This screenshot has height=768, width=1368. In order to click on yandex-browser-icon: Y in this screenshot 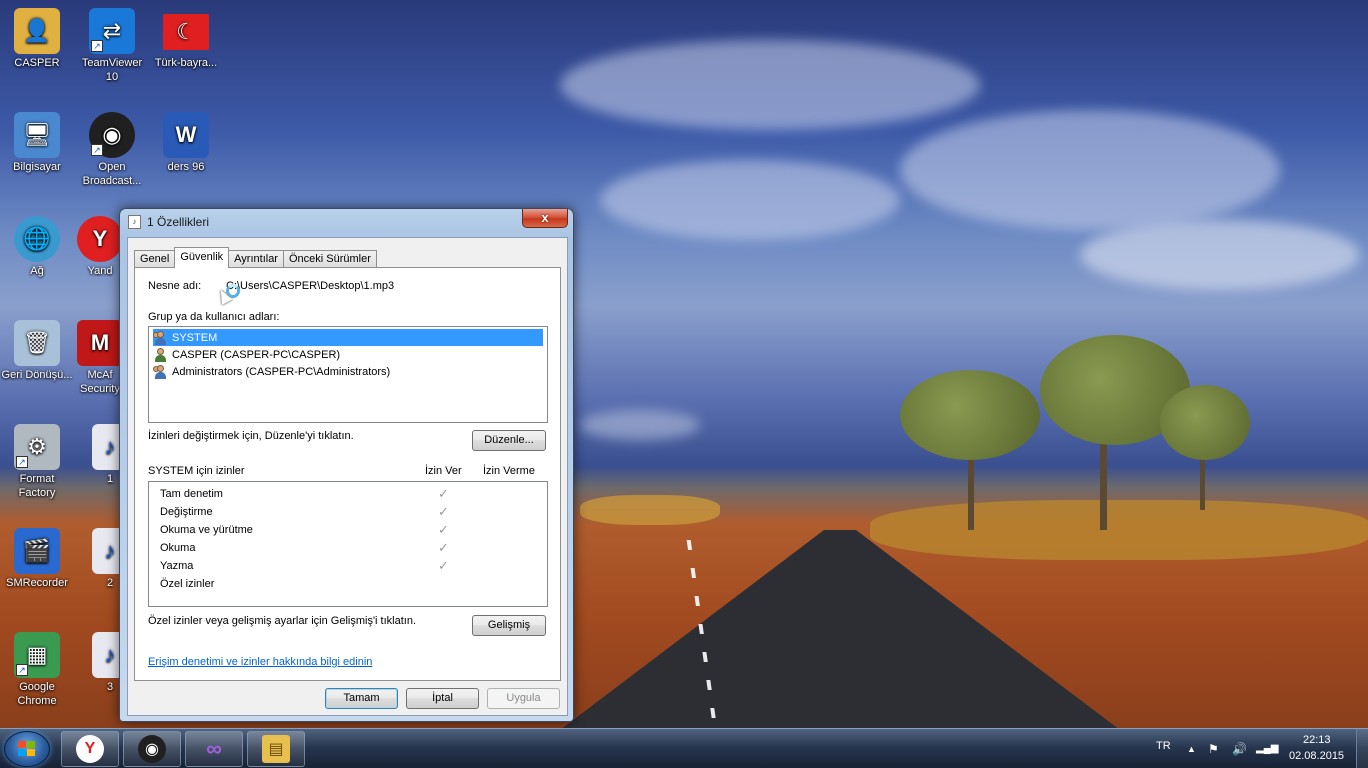, I will do `click(90, 749)`.